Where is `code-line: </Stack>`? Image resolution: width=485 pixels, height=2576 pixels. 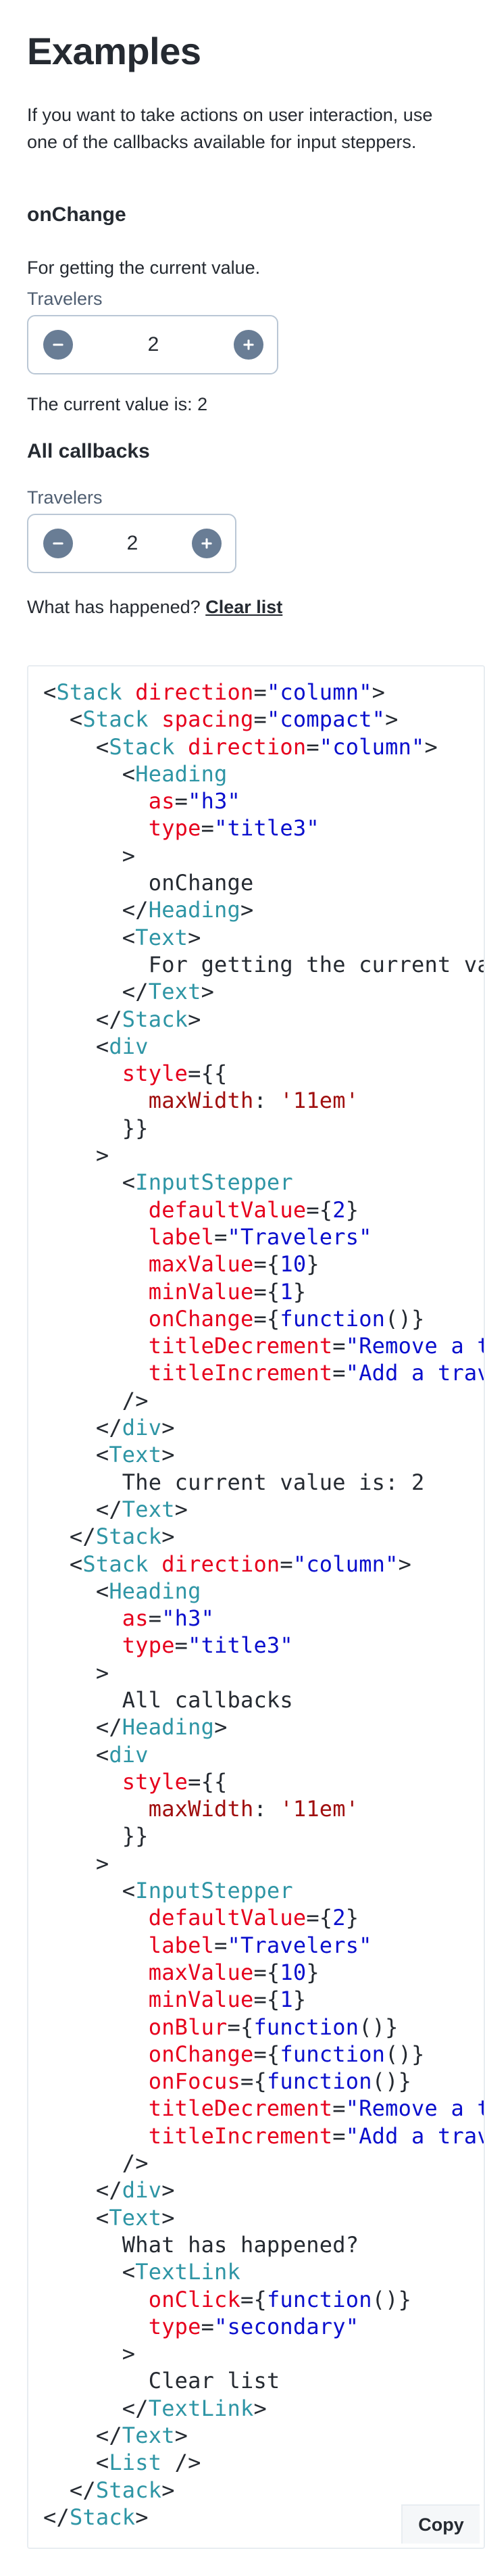
code-line: </Stack> is located at coordinates (122, 1019).